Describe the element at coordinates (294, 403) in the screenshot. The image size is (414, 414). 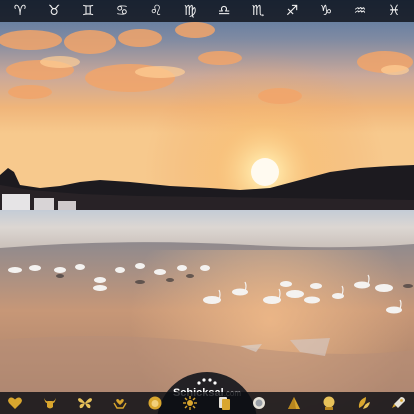
I see `pyramid-icon` at that location.